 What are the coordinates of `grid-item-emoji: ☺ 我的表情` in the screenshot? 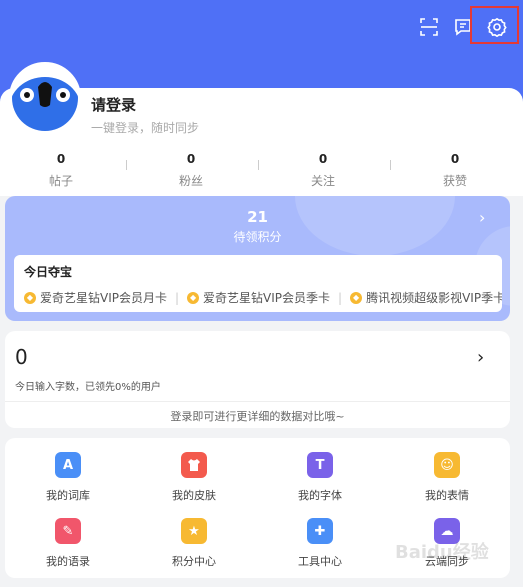 It's located at (447, 477).